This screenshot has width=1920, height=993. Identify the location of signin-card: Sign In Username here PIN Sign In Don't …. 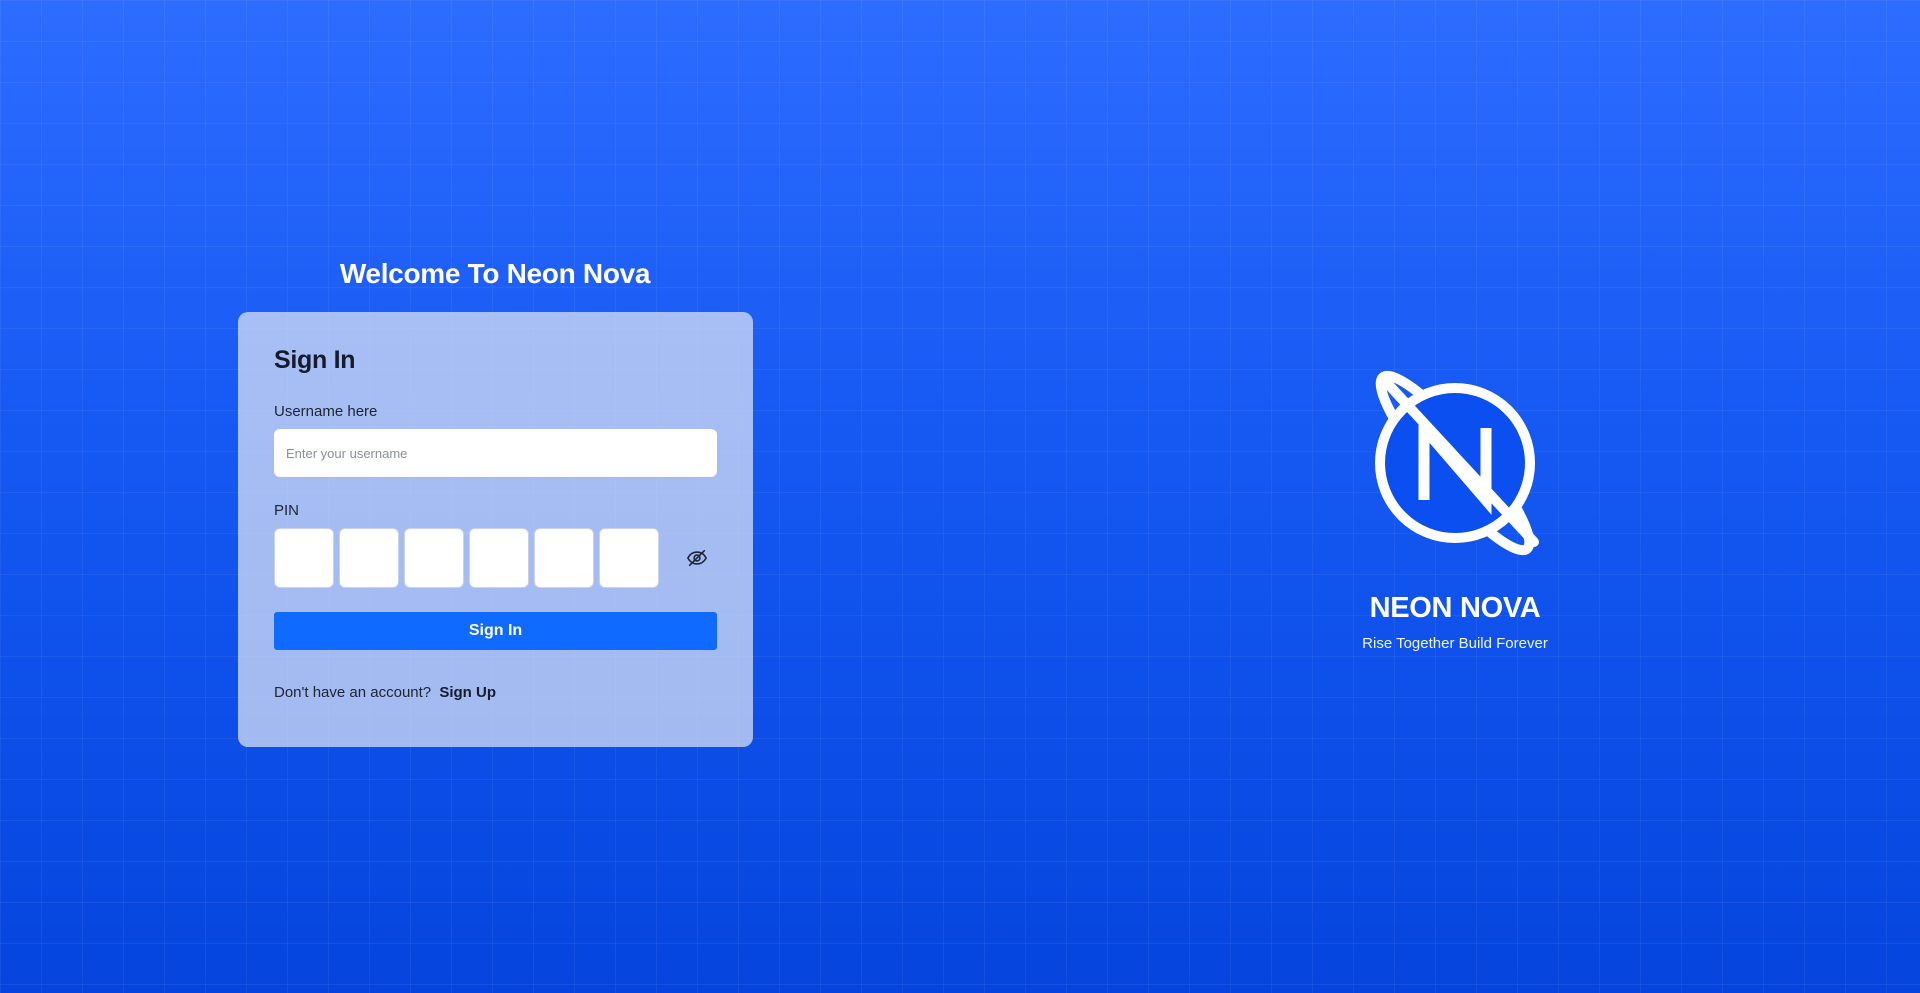
(495, 529).